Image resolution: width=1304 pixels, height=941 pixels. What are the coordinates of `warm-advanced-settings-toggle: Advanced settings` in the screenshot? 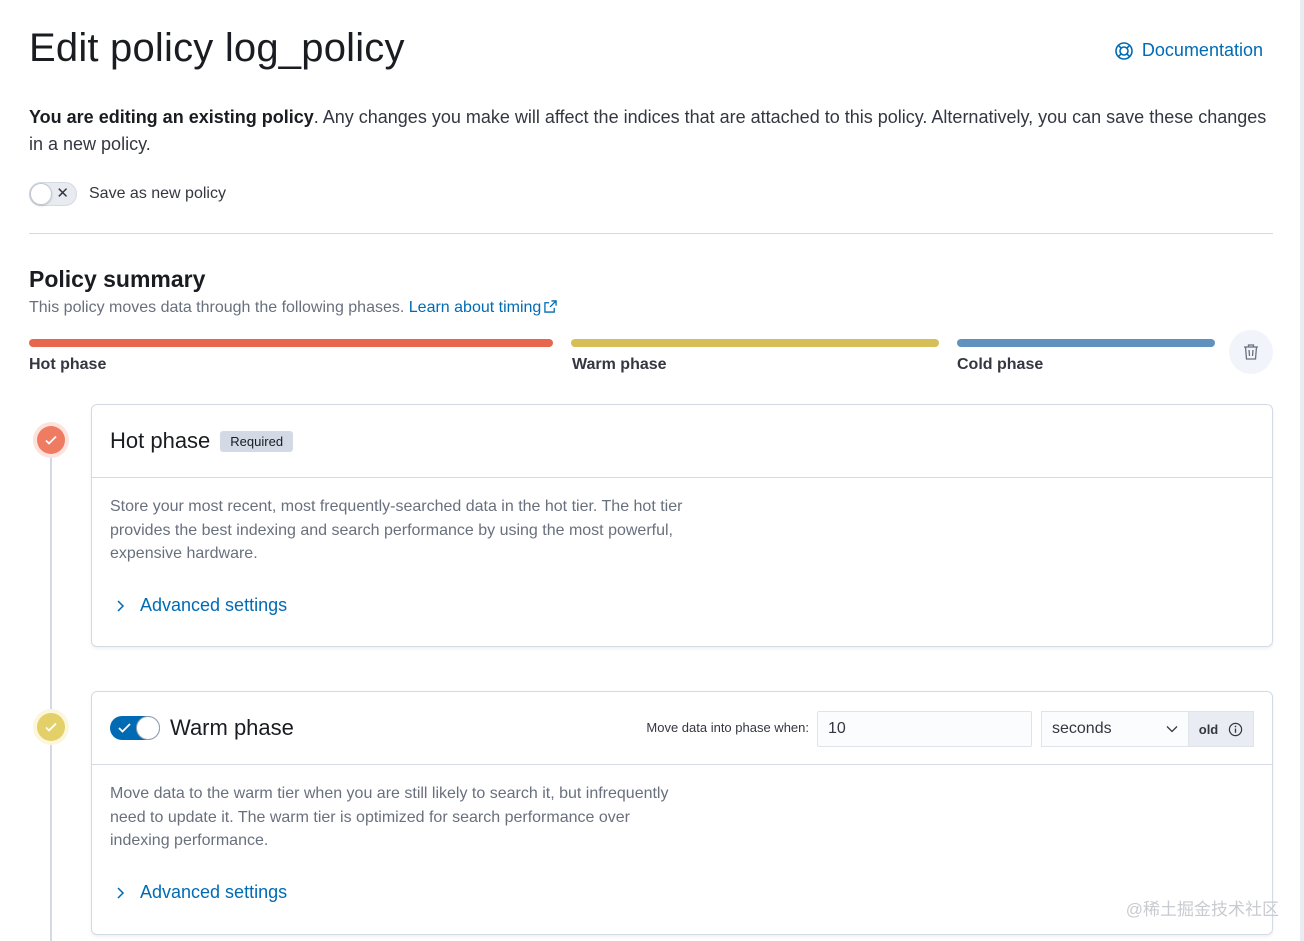 It's located at (201, 892).